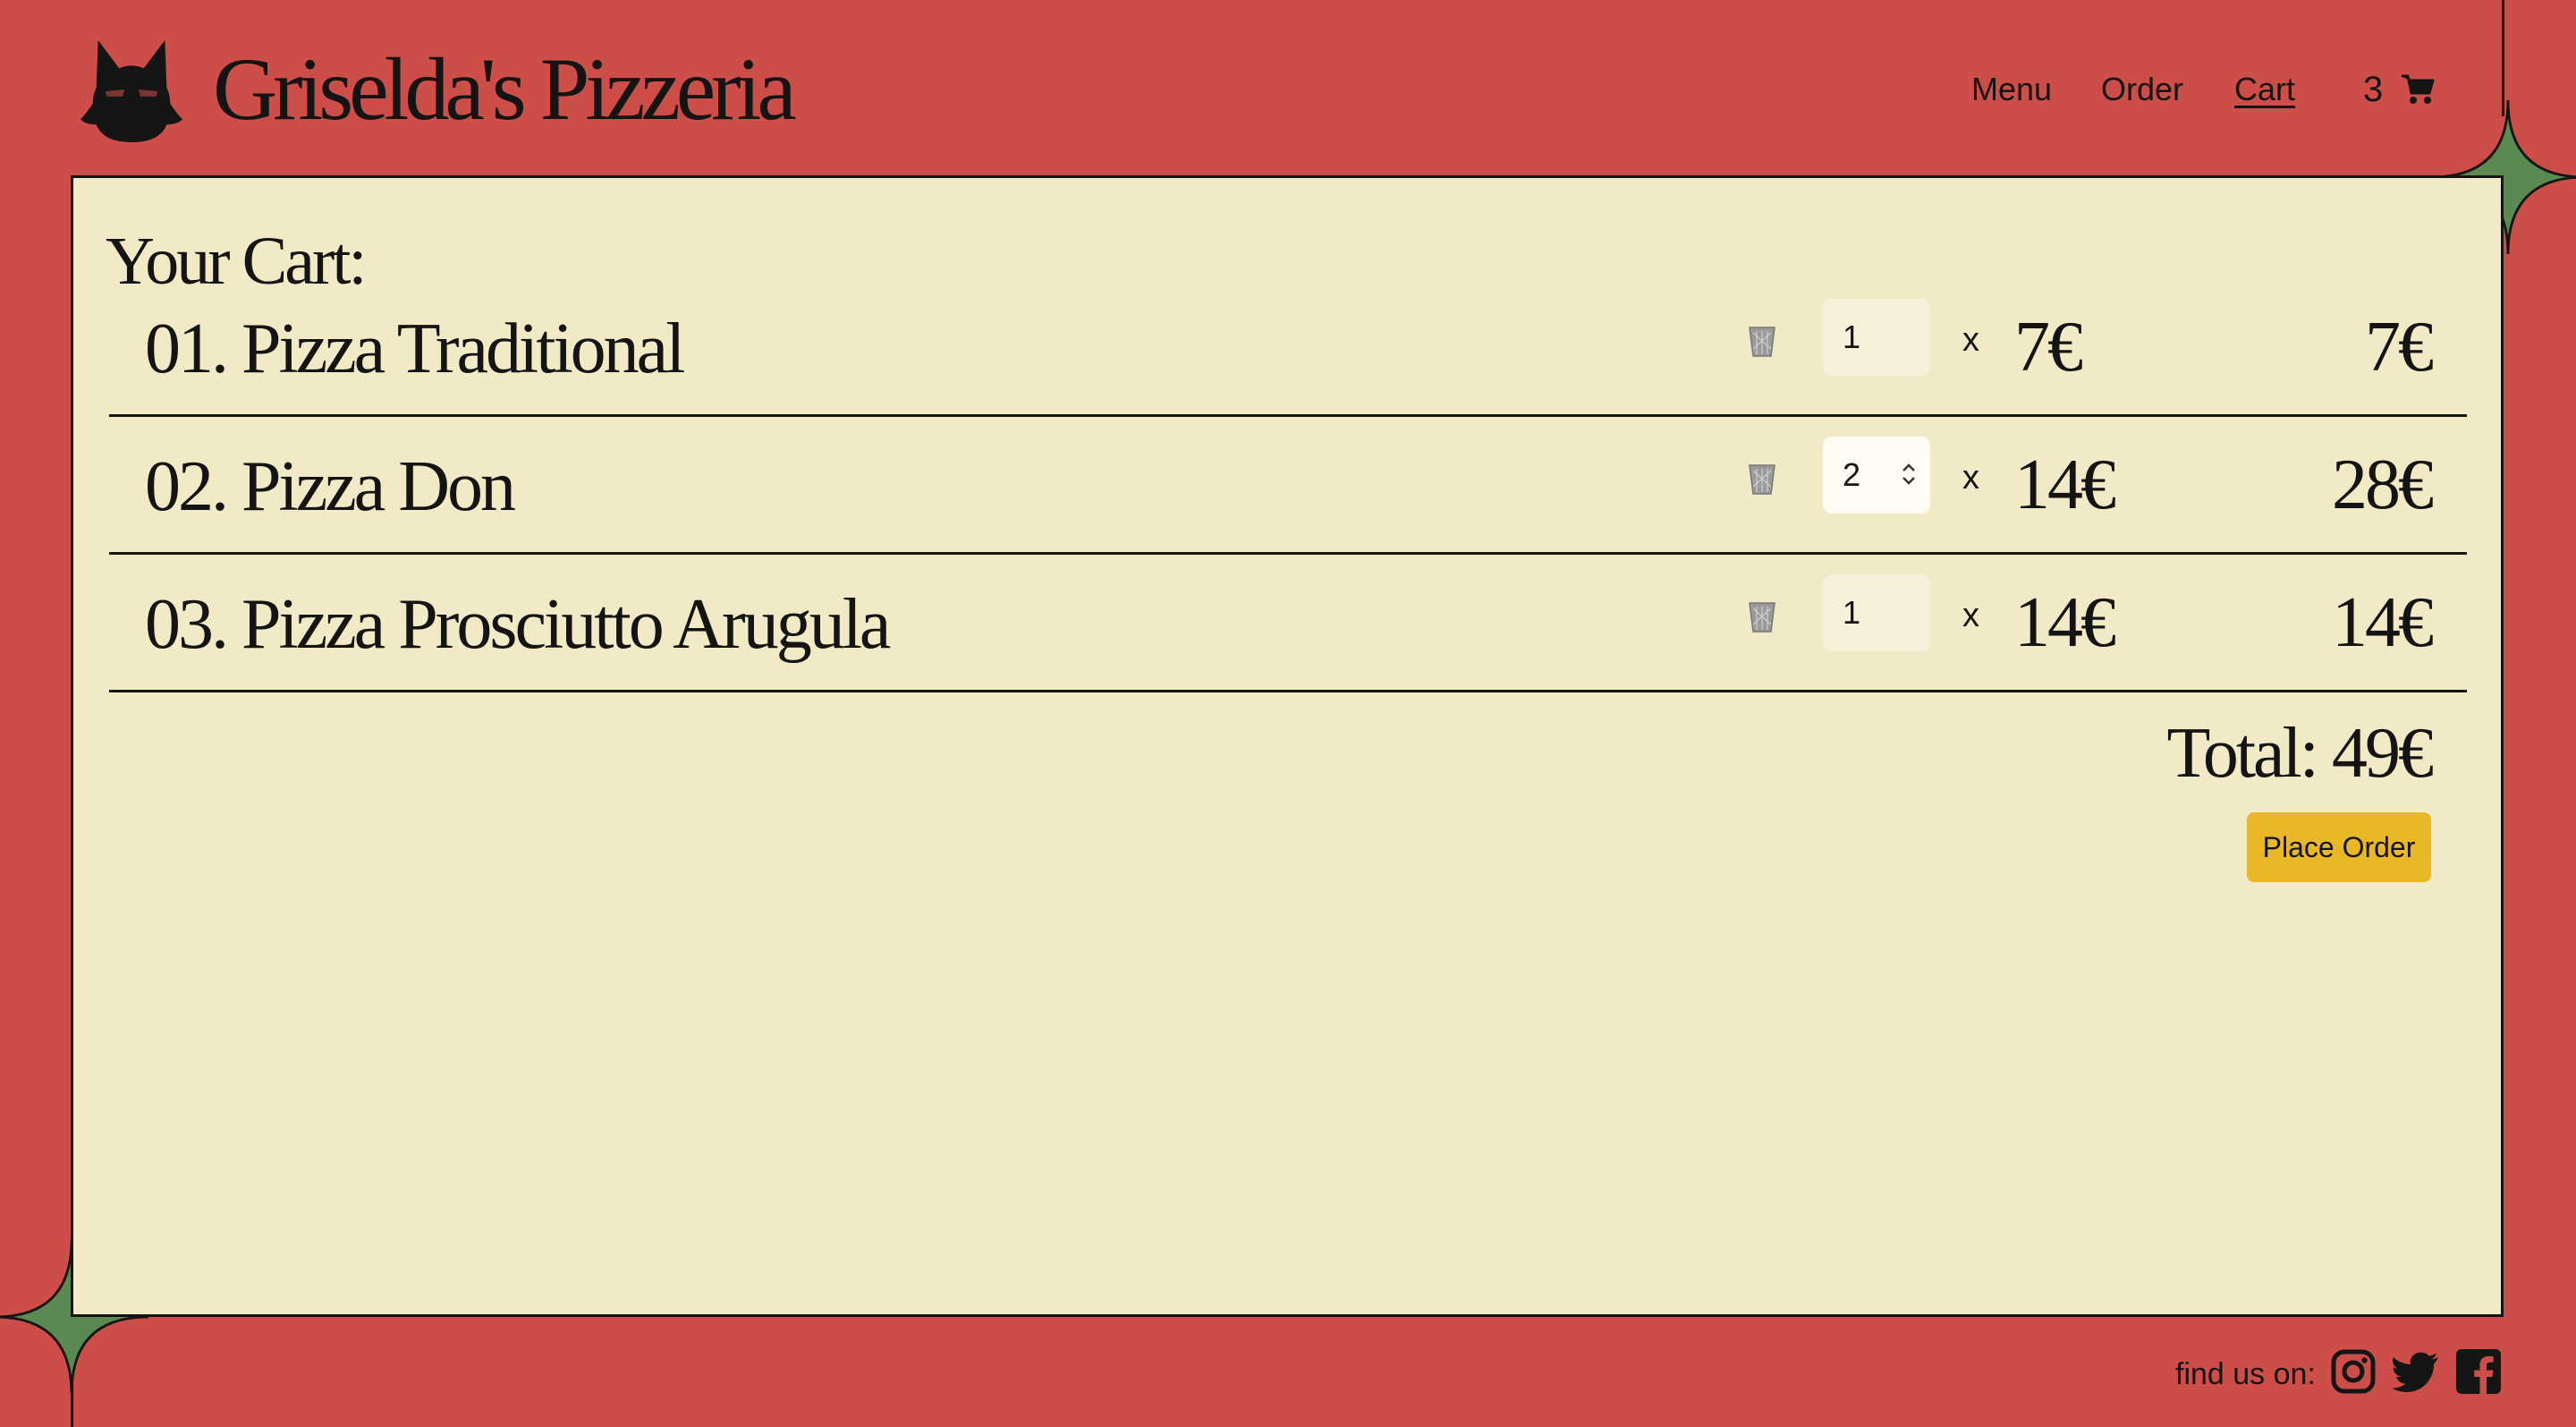 This screenshot has height=1427, width=2576. What do you see at coordinates (2353, 1371) in the screenshot?
I see `instagram-icon` at bounding box center [2353, 1371].